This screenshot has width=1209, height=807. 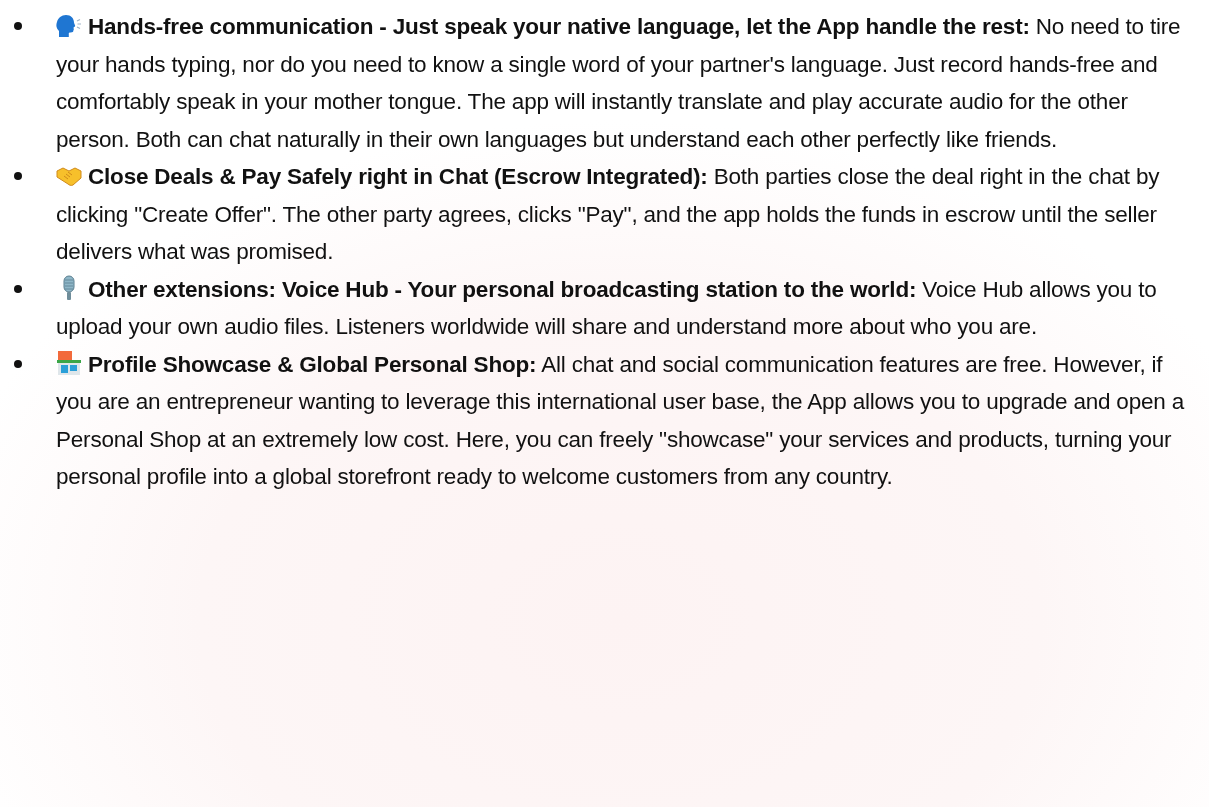 What do you see at coordinates (69, 362) in the screenshot?
I see `store-icon` at bounding box center [69, 362].